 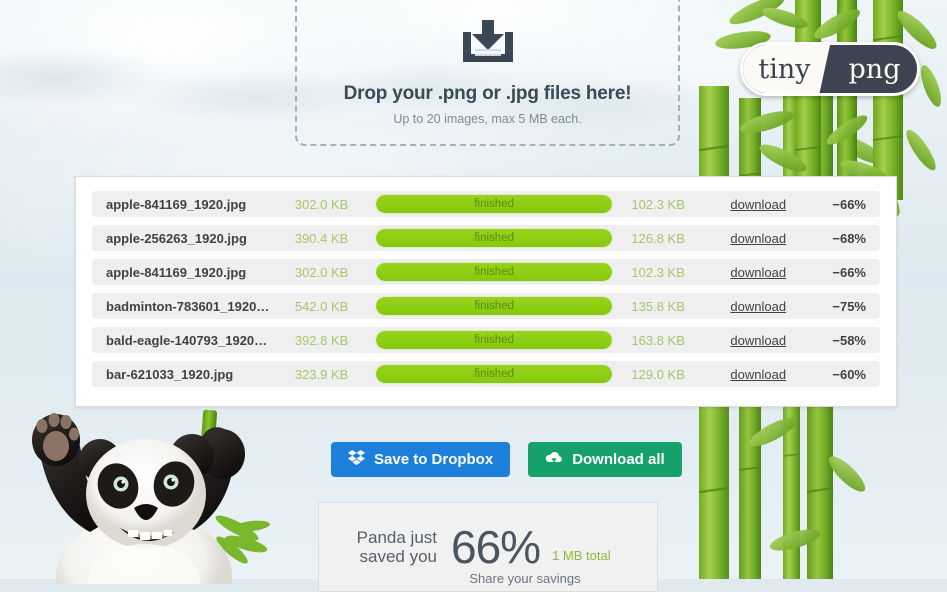 I want to click on savings-lead-text: Panda just saved you, so click(x=391, y=547).